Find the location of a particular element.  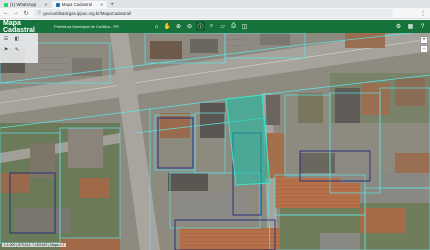

map-toolbar: ⌂ ✋ ⊕ ⊖ ⓘ ⌕ ▱ ⎙ ◫ is located at coordinates (200, 26).